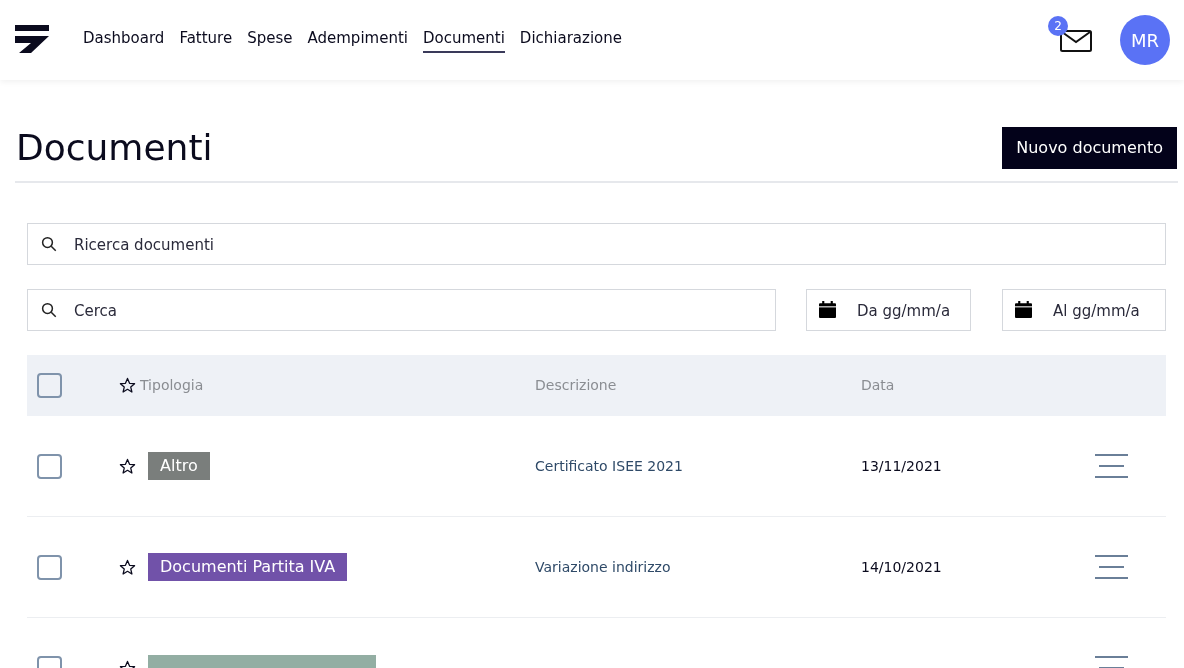 The width and height of the screenshot is (1184, 668). What do you see at coordinates (609, 466) in the screenshot?
I see `table-cell-text: Certificato ISEE 2021` at bounding box center [609, 466].